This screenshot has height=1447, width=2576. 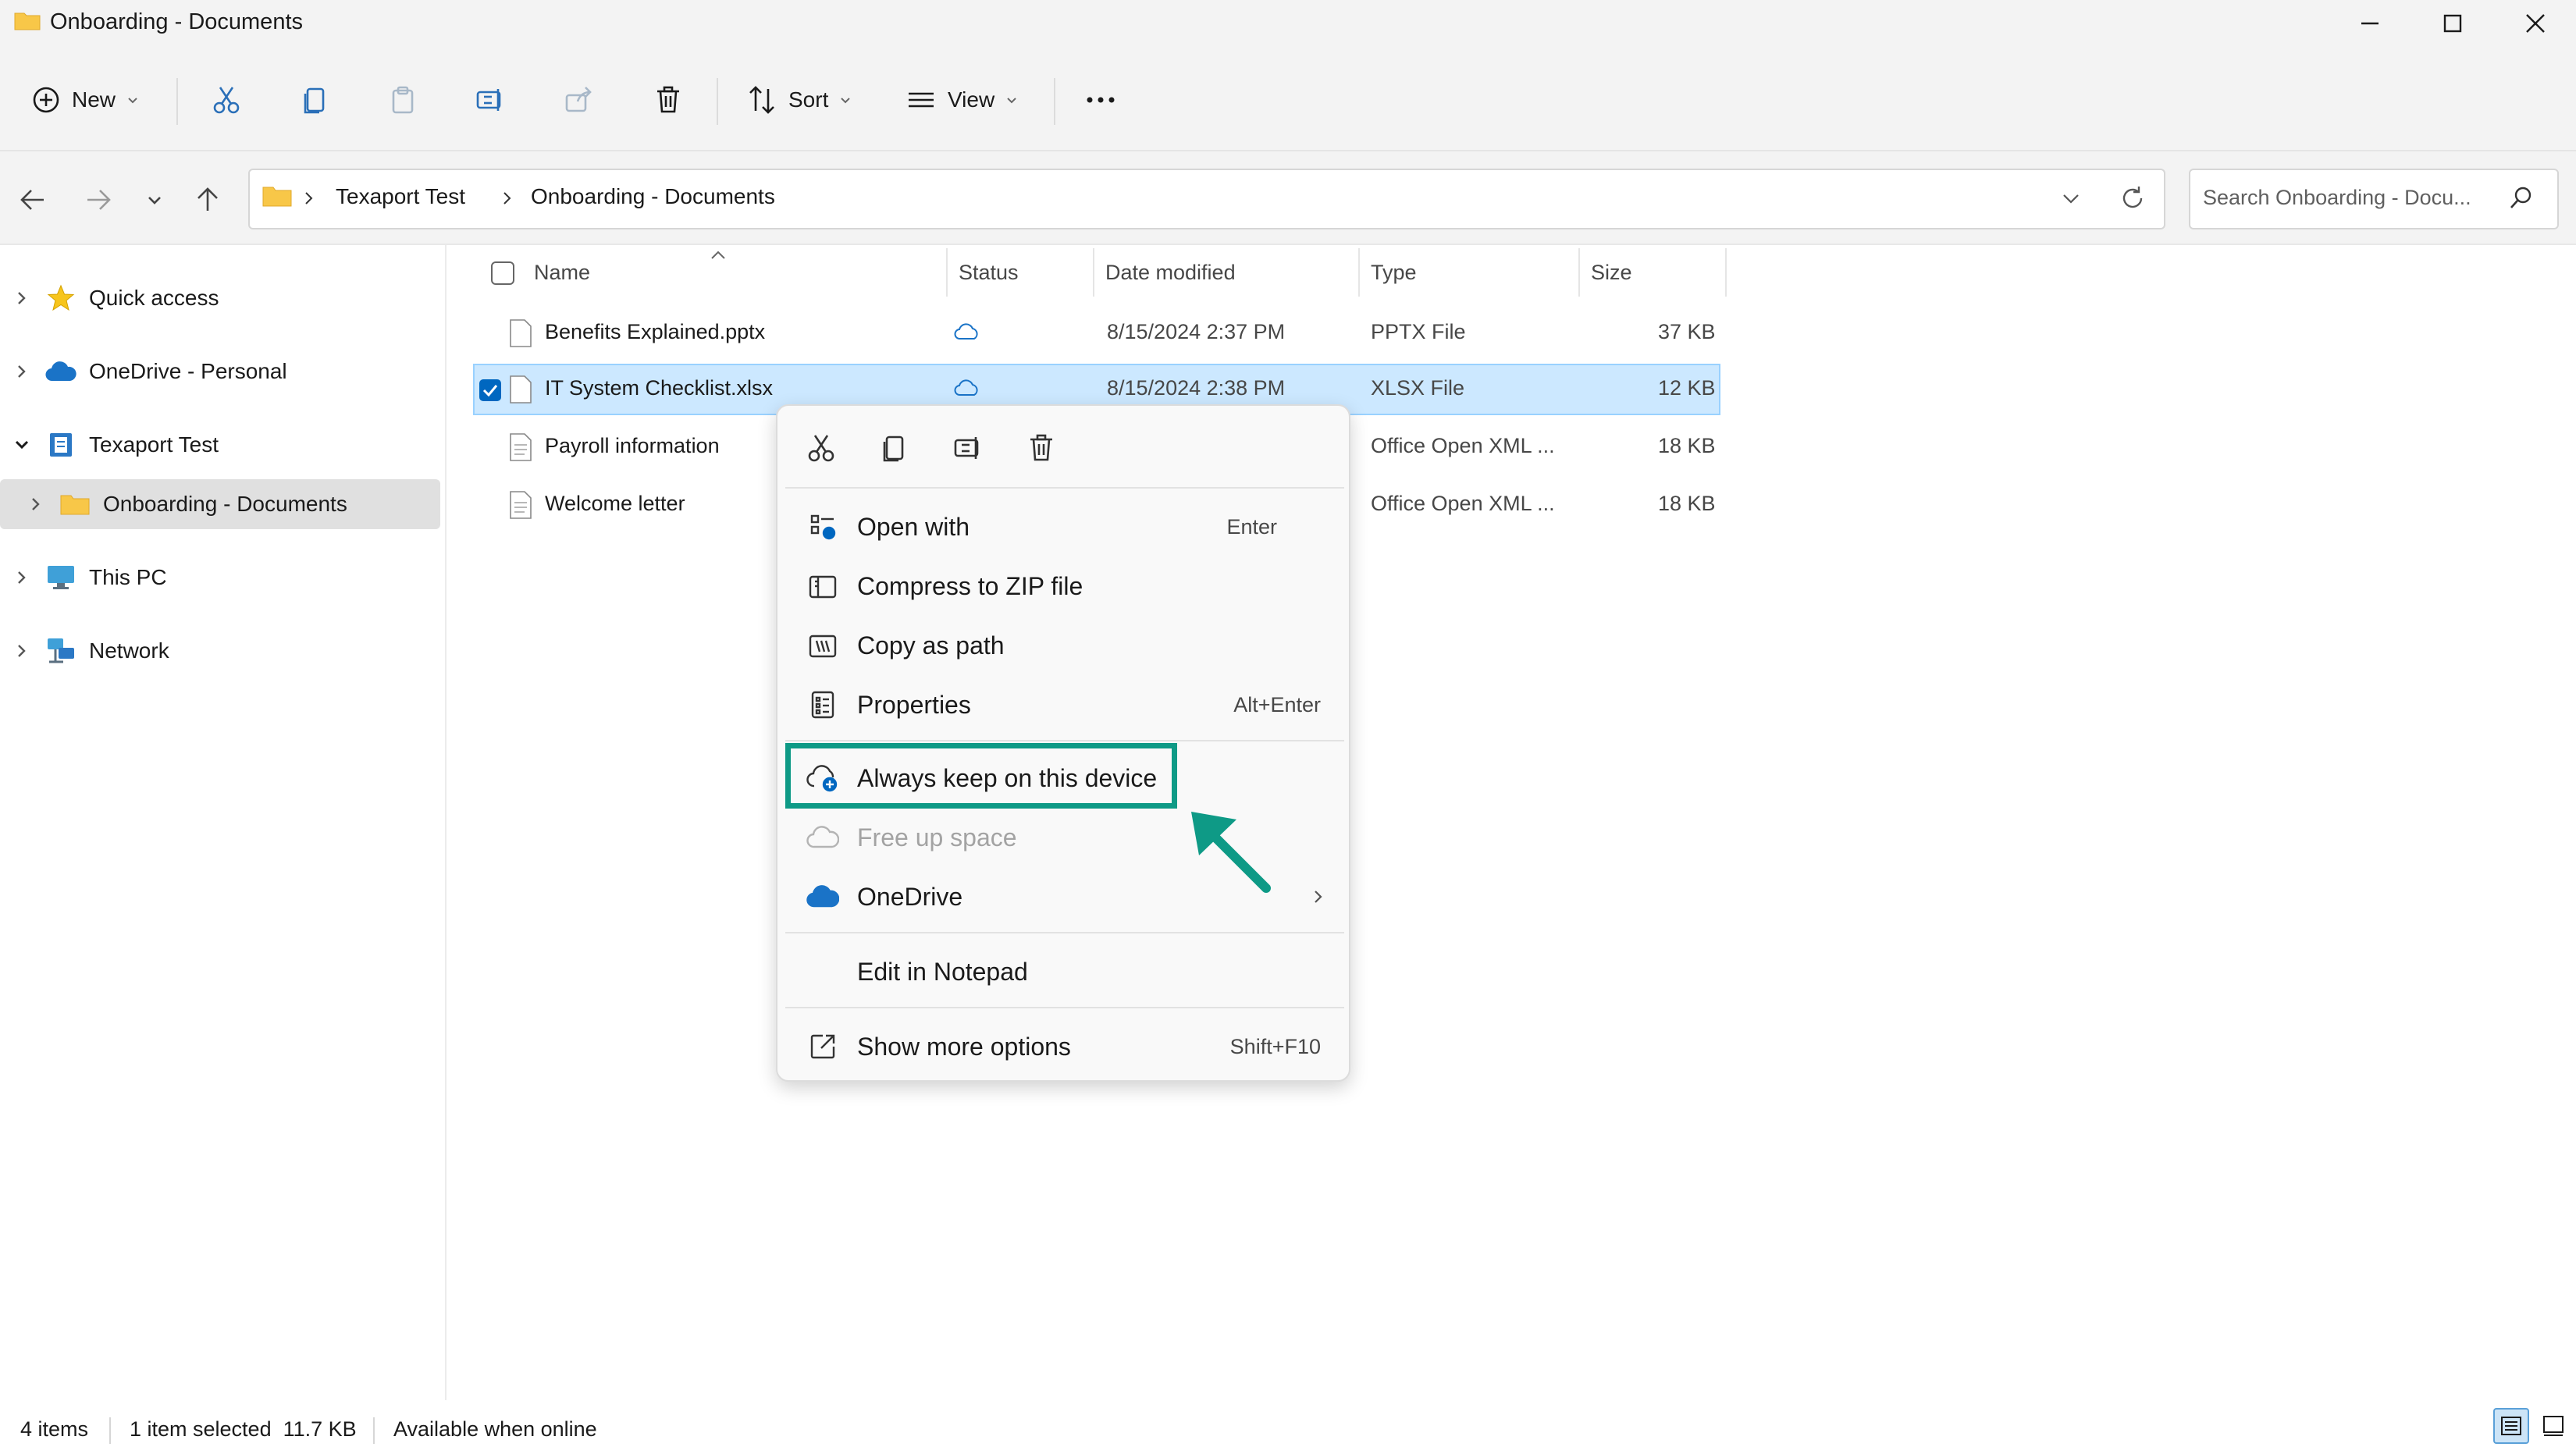 I want to click on view-button: View, so click(x=962, y=100).